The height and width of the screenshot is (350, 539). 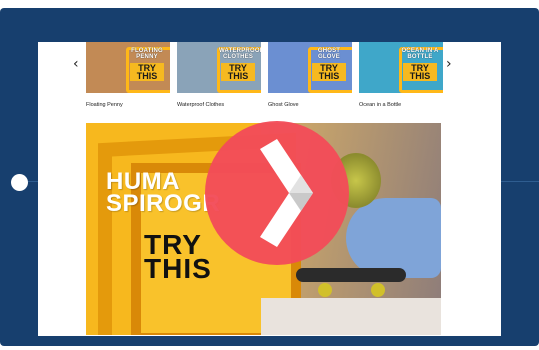 I want to click on thumb-label: Waterproof Clothes, so click(x=200, y=105).